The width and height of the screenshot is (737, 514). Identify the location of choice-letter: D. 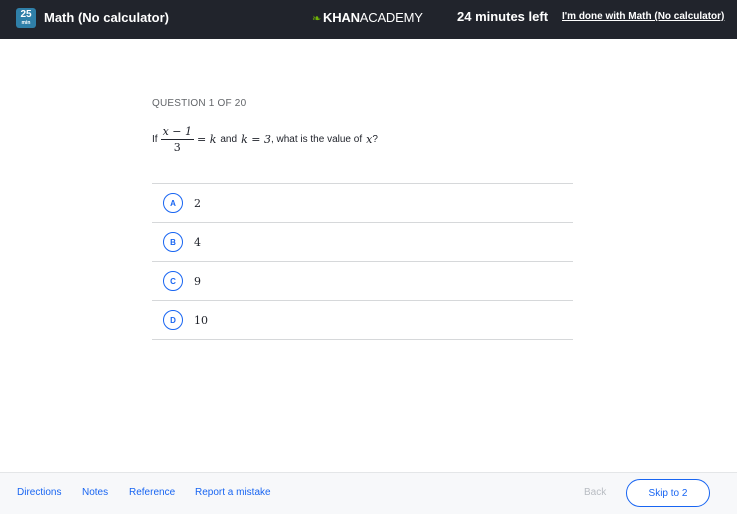
(173, 320).